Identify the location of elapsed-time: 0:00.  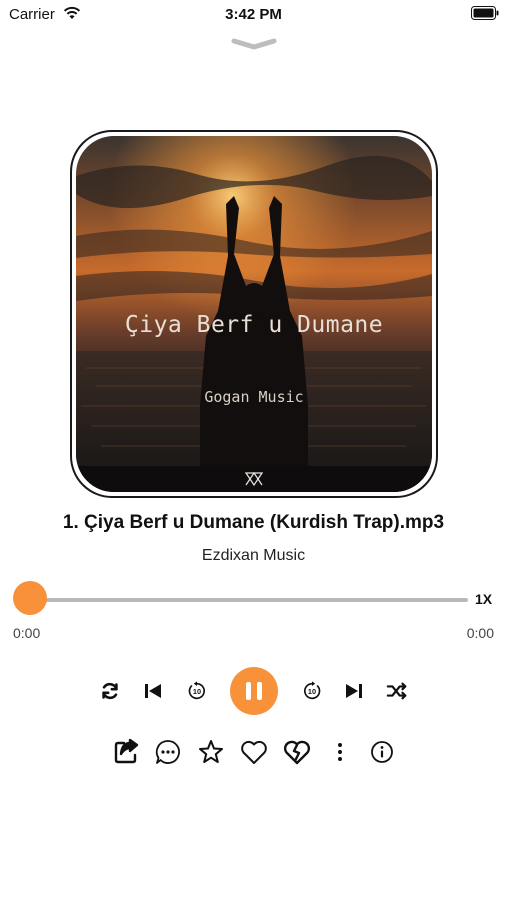
(27, 633).